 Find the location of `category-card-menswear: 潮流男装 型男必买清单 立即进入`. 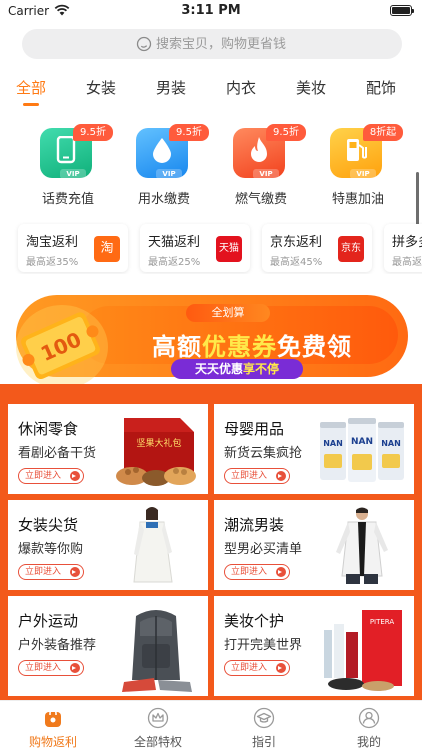

category-card-menswear: 潮流男装 型男必买清单 立即进入 is located at coordinates (314, 545).